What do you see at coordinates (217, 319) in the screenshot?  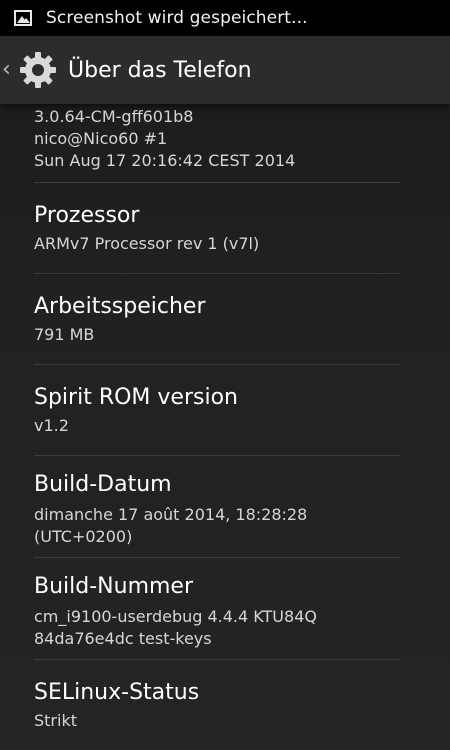 I see `memory-item: Arbeitsspeicher 791 MB` at bounding box center [217, 319].